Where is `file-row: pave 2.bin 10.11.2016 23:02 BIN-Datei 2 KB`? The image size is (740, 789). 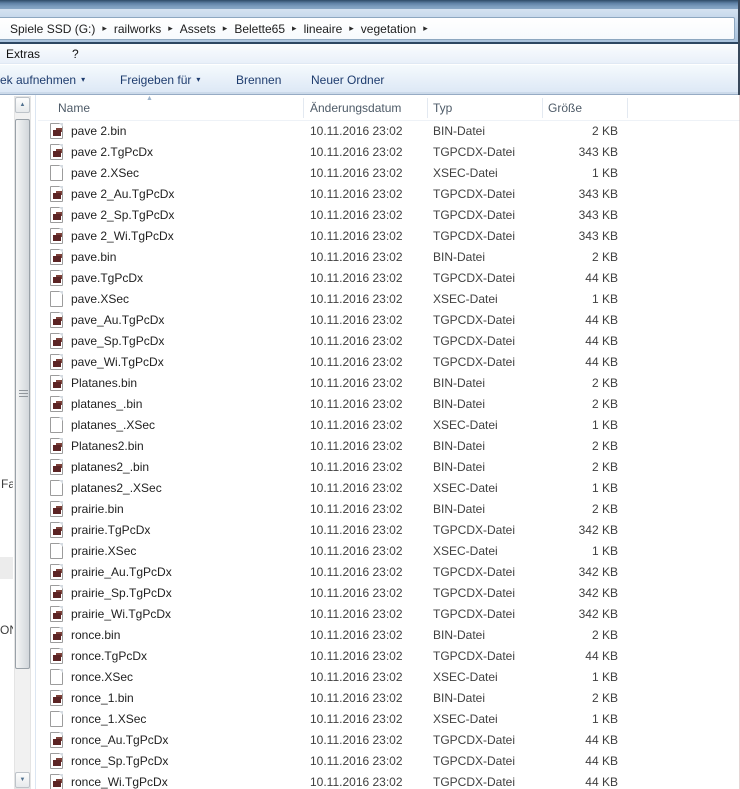 file-row: pave 2.bin 10.11.2016 23:02 BIN-Datei 2 KB is located at coordinates (389, 131).